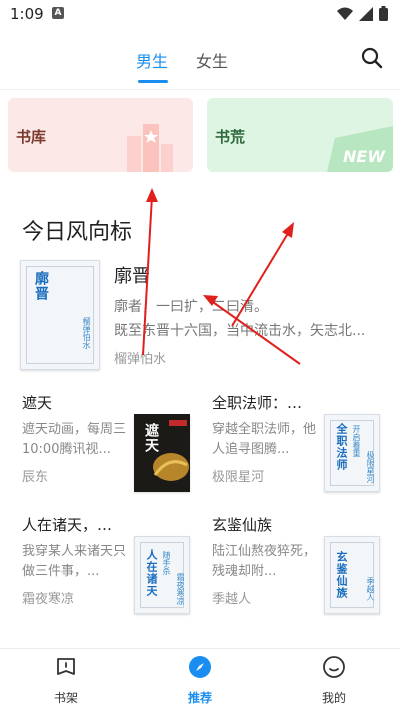  Describe the element at coordinates (199, 698) in the screenshot. I see `nav-recommend-label: 推荐` at that location.